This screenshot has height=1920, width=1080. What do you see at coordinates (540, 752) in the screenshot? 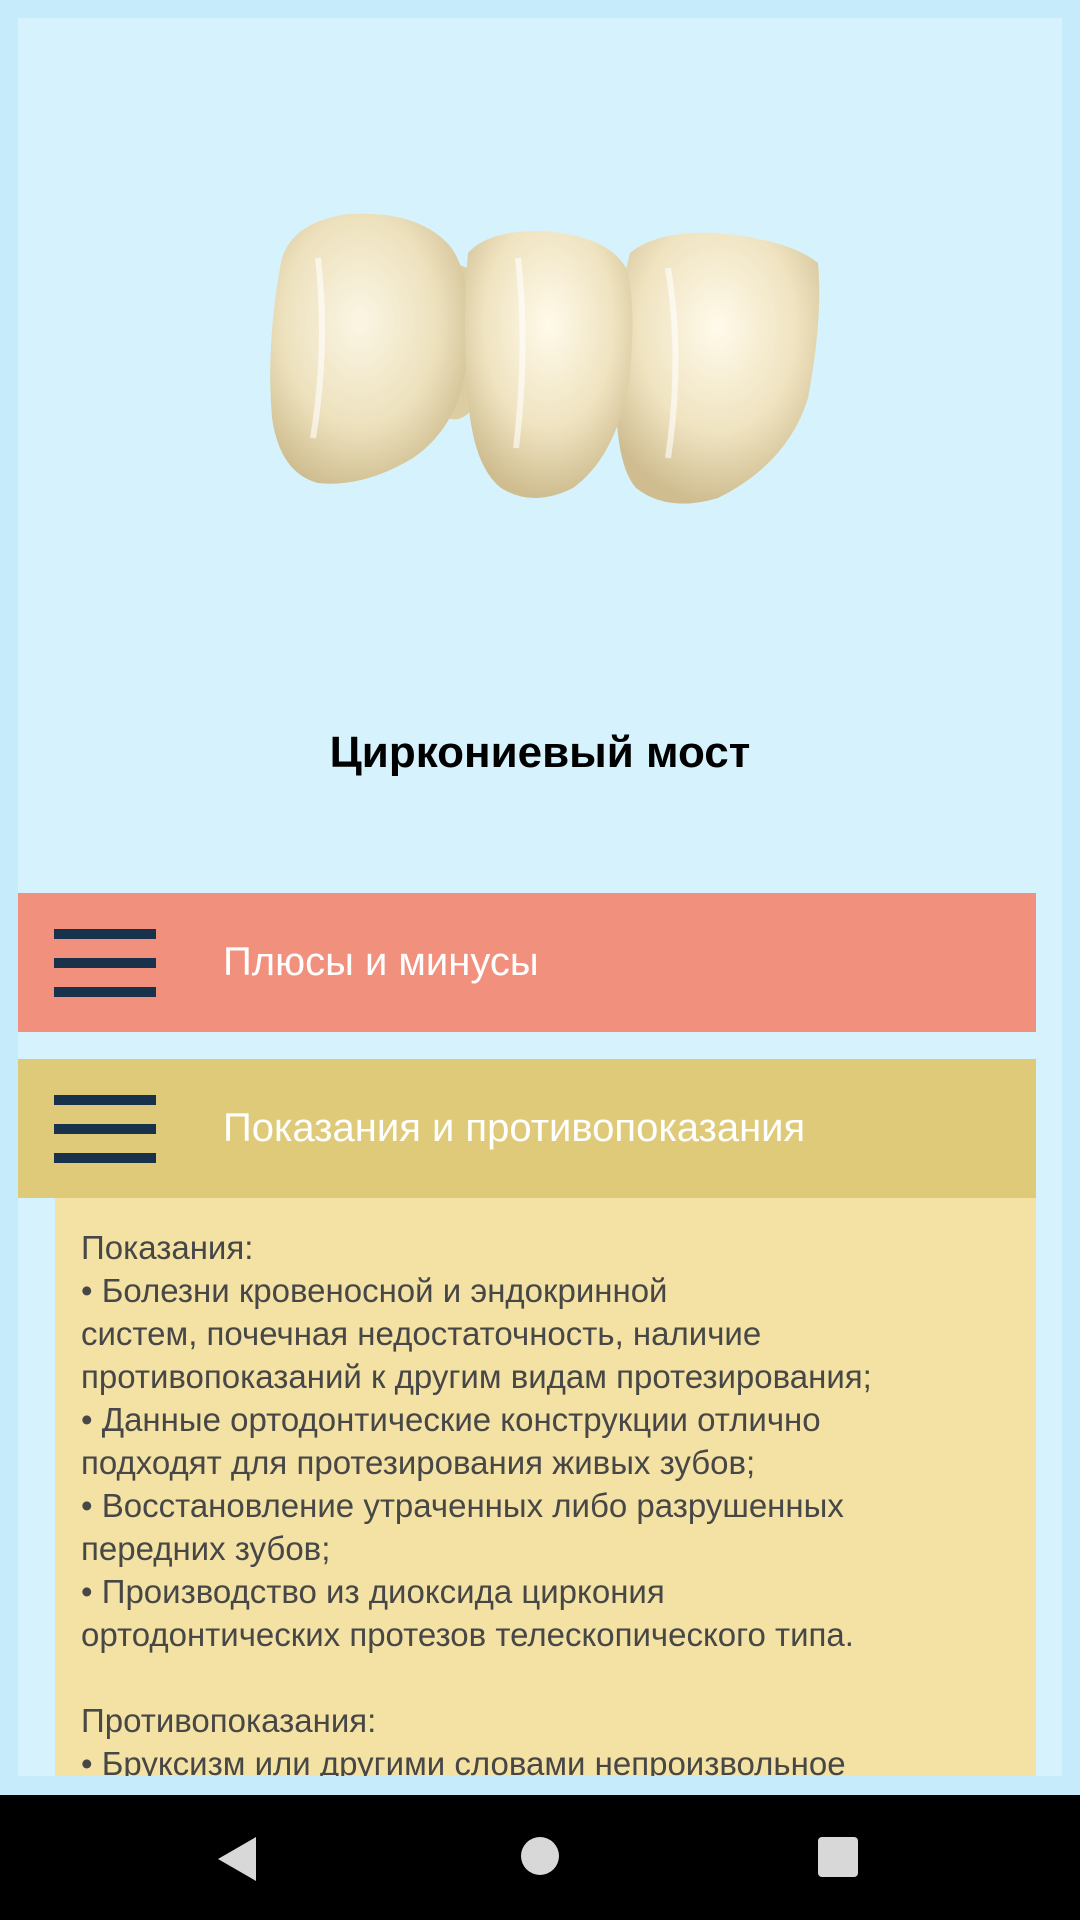
I see `page-title: Циркониевый мост` at bounding box center [540, 752].